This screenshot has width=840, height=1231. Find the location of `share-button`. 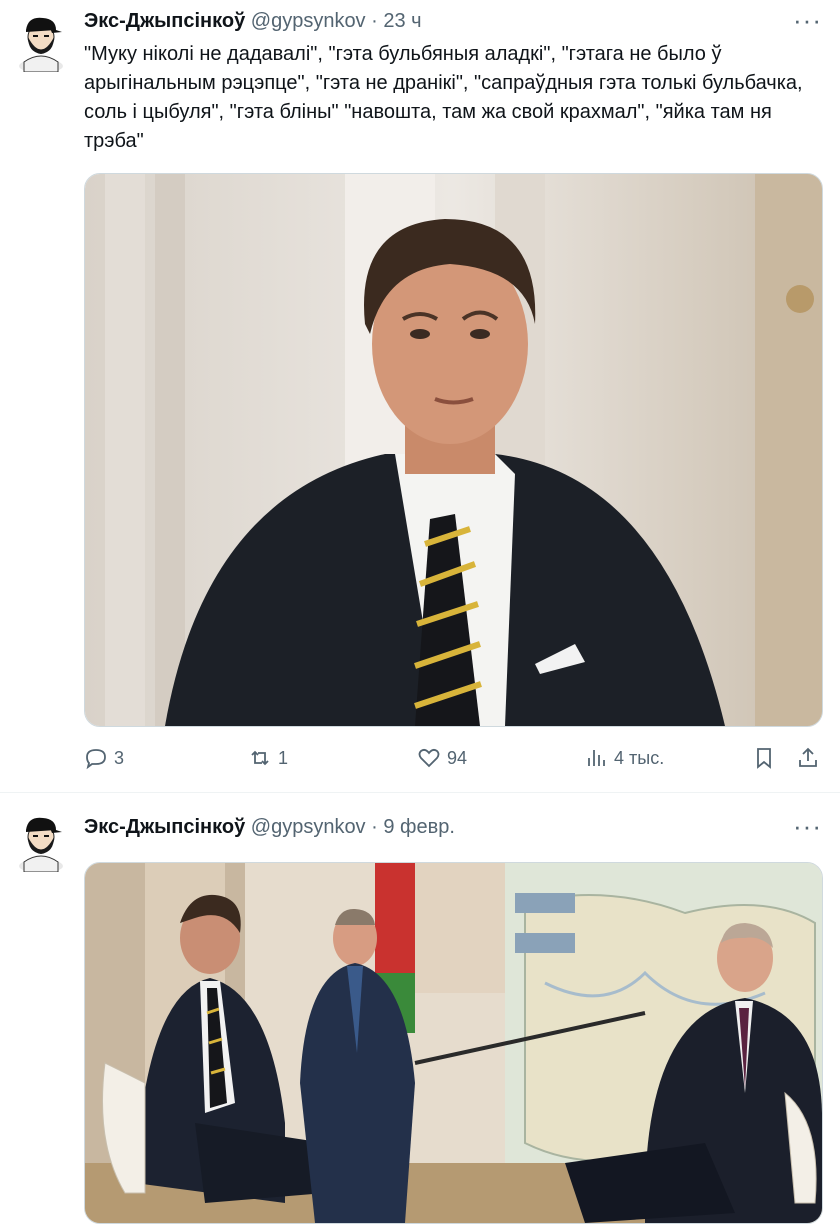

share-button is located at coordinates (811, 758).